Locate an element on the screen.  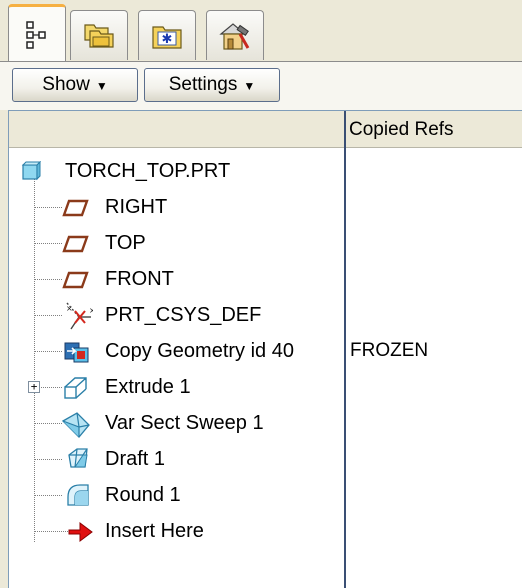
tree-item-prt-csys-def: × × PRT_CSYS_DEF is located at coordinates (176, 315).